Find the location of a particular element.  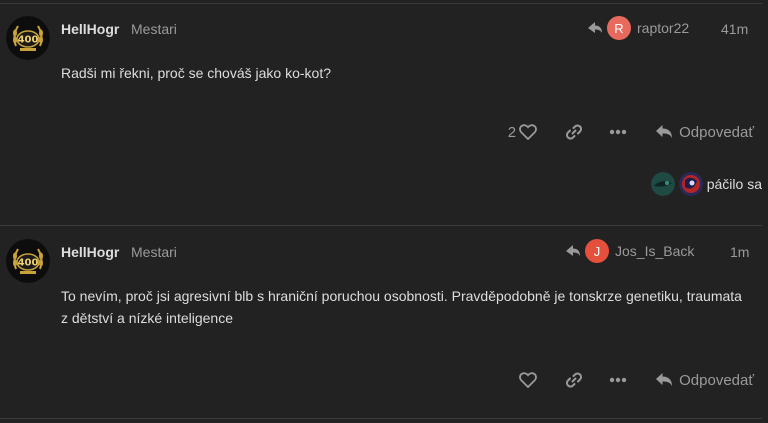

liked-by: páčilo sa is located at coordinates (706, 184).